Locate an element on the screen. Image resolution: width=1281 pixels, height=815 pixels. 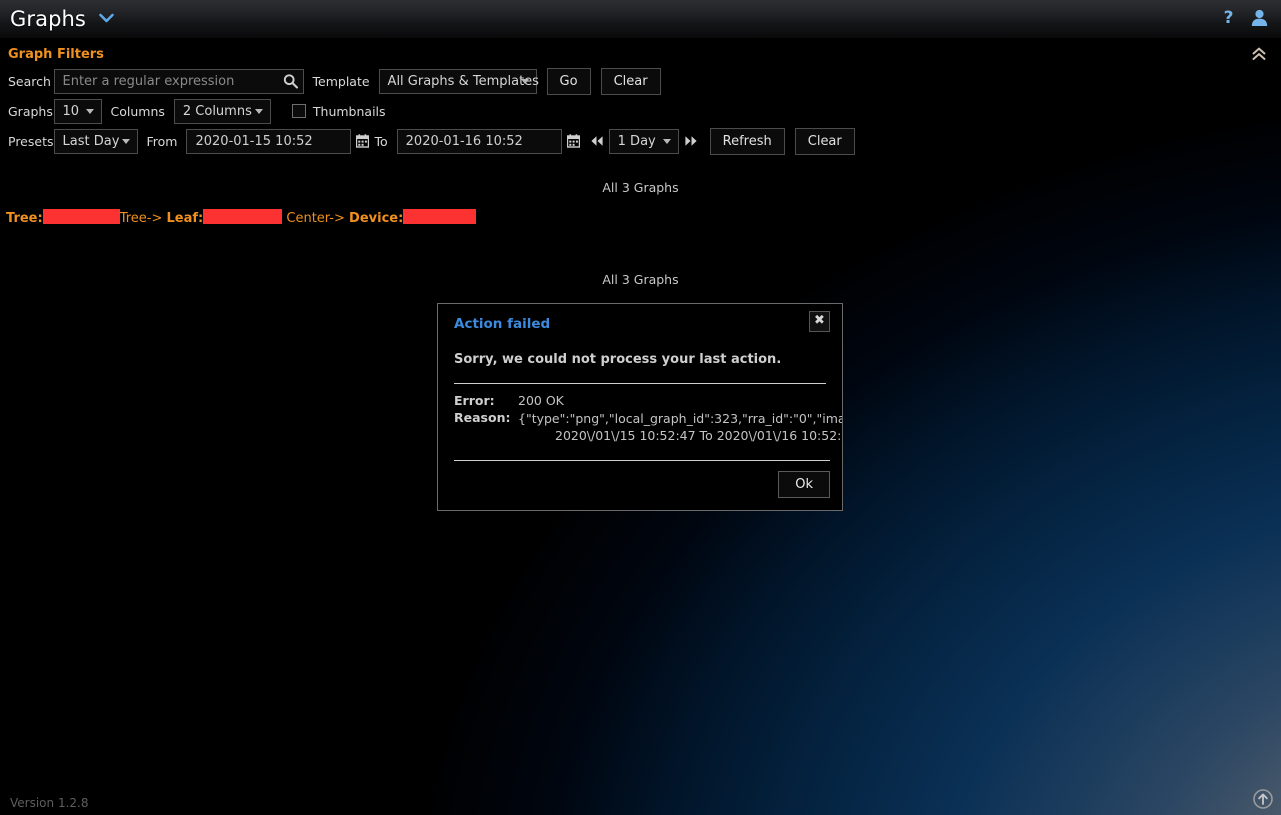
graphs-cell: 10 Columns 2 Columns Thumbnails is located at coordinates (454, 111).